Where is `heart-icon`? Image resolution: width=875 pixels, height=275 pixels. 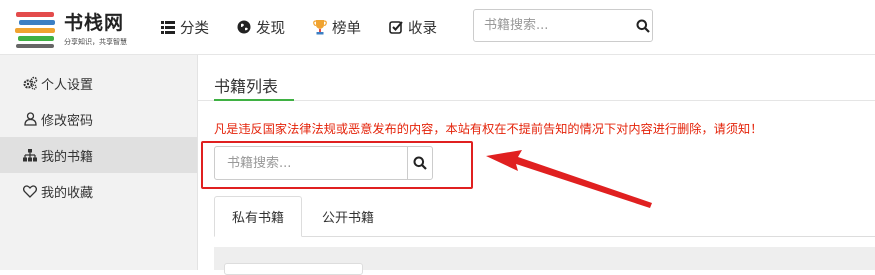
heart-icon is located at coordinates (30, 191).